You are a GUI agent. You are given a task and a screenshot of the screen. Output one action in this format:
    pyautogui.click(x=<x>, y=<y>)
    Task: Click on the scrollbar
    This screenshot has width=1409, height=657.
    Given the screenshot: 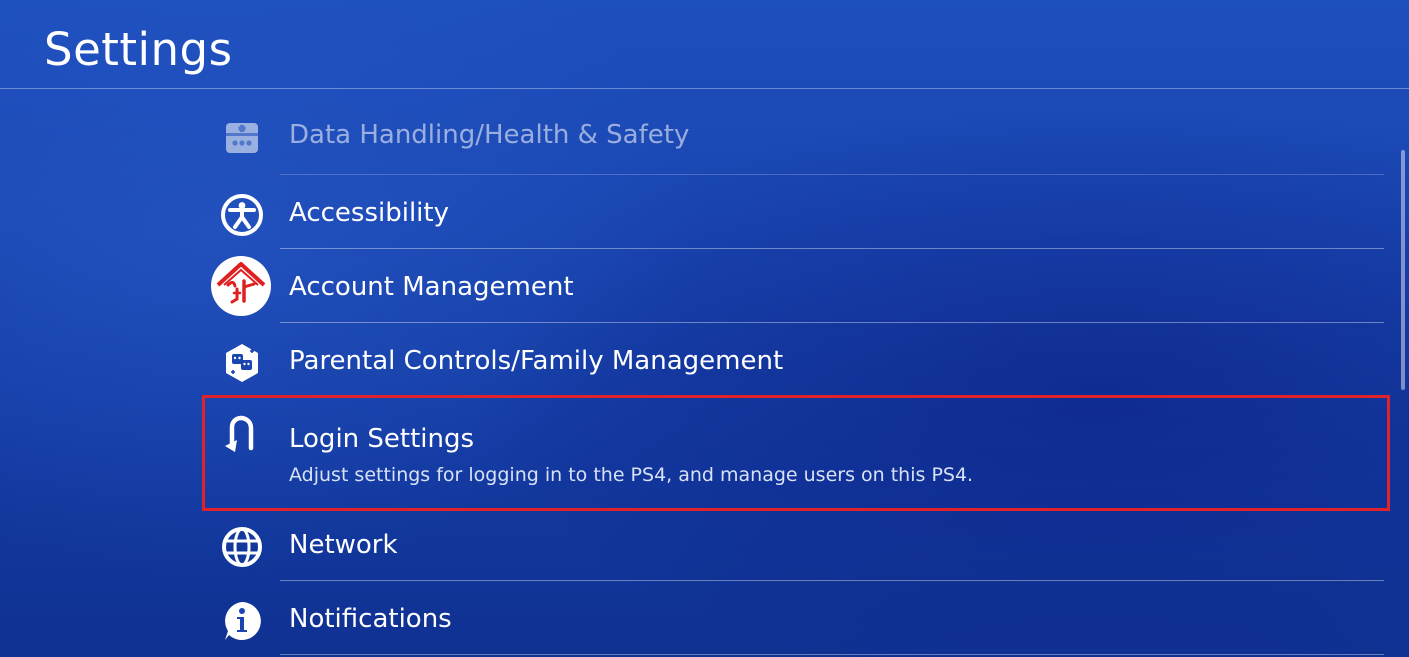 What is the action you would take?
    pyautogui.click(x=1403, y=270)
    